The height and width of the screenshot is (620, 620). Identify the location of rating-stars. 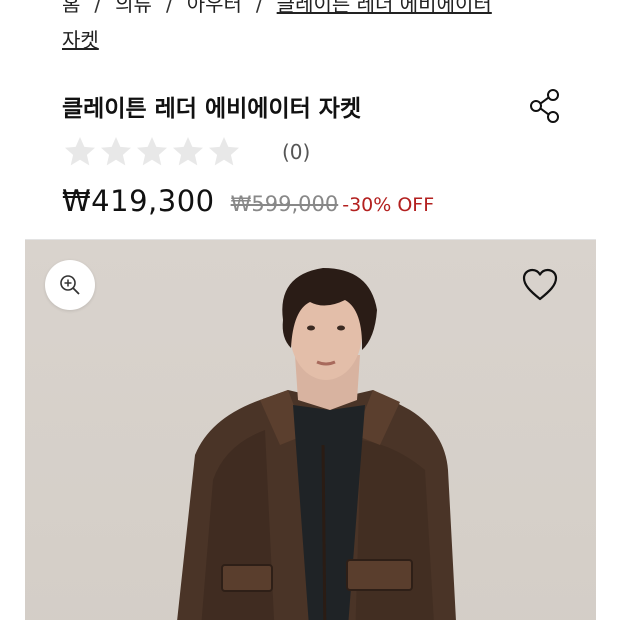
(152, 152).